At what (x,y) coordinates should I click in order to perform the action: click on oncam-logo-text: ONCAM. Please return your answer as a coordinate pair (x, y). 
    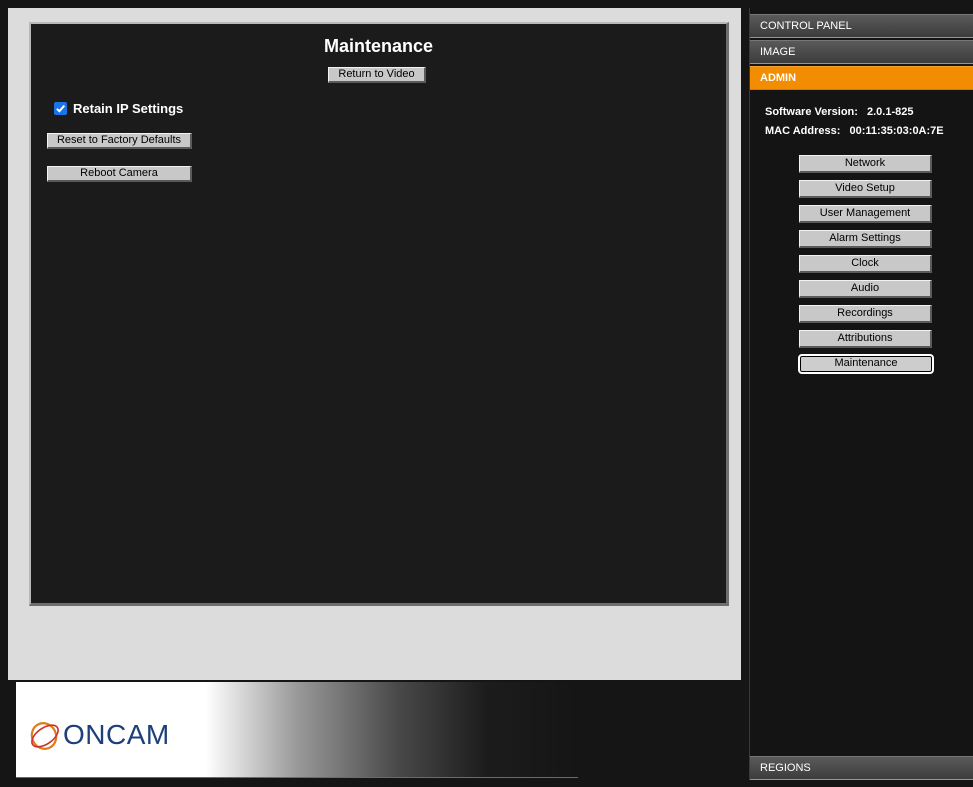
    Looking at the image, I should click on (116, 734).